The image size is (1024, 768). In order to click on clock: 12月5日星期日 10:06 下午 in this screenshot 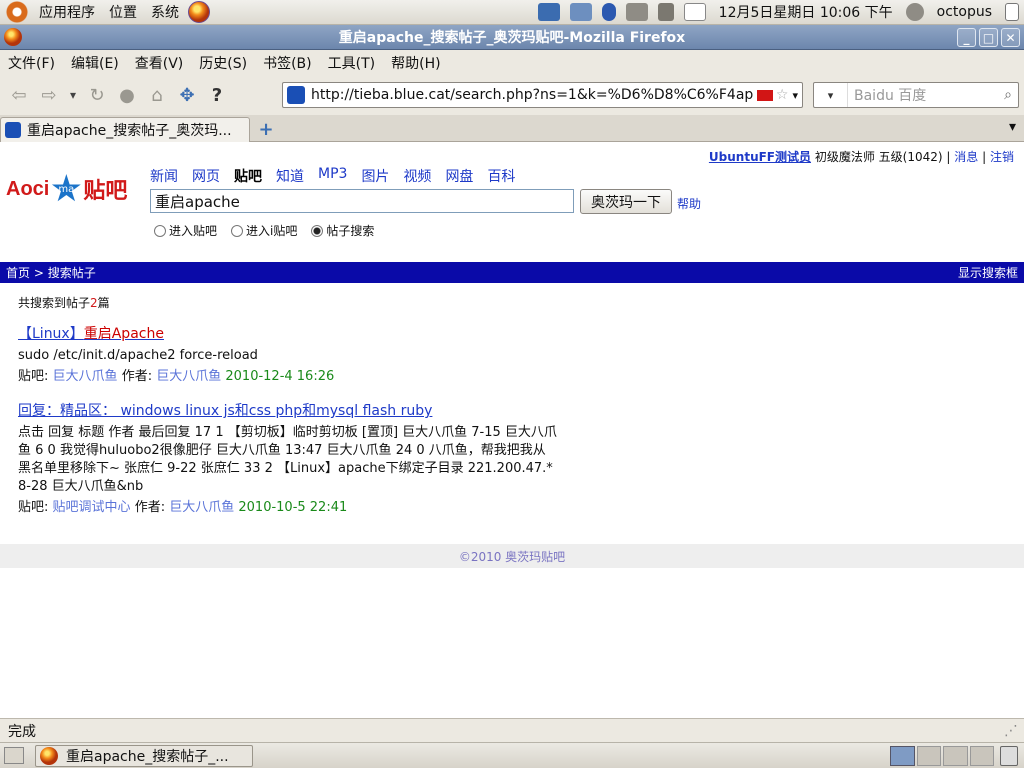, I will do `click(806, 12)`.